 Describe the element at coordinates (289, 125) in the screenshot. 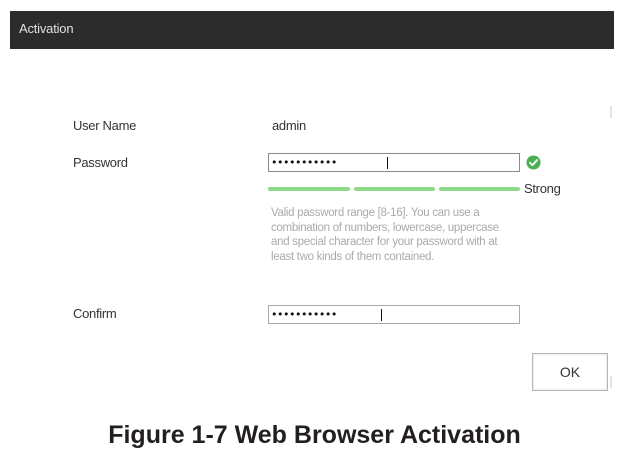

I see `username-value: admin` at that location.